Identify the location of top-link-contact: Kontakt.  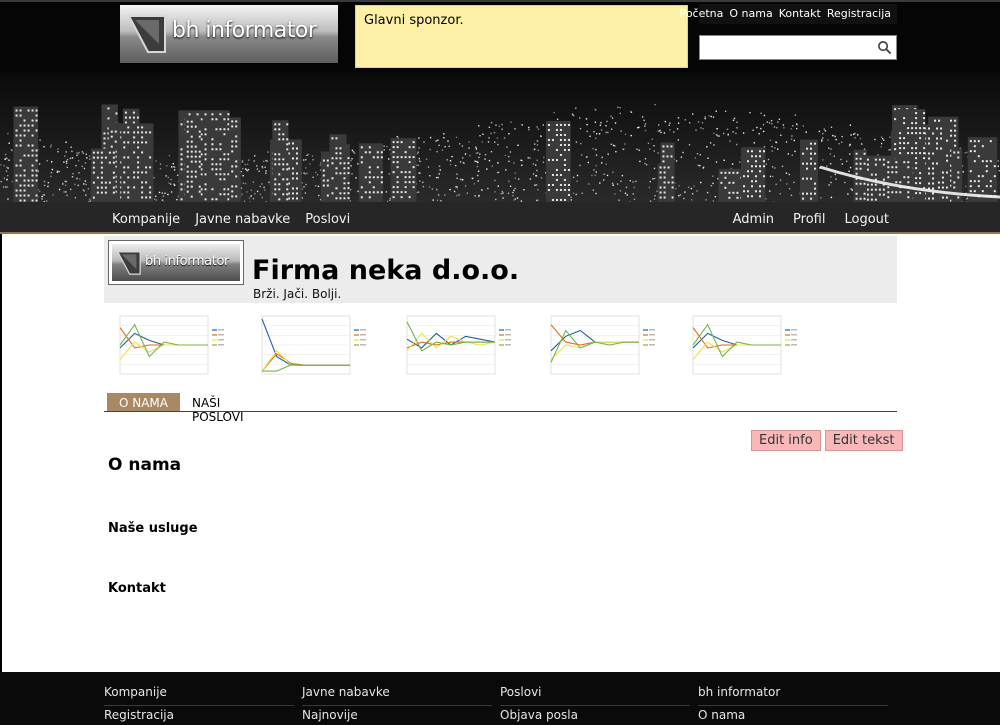
(800, 15).